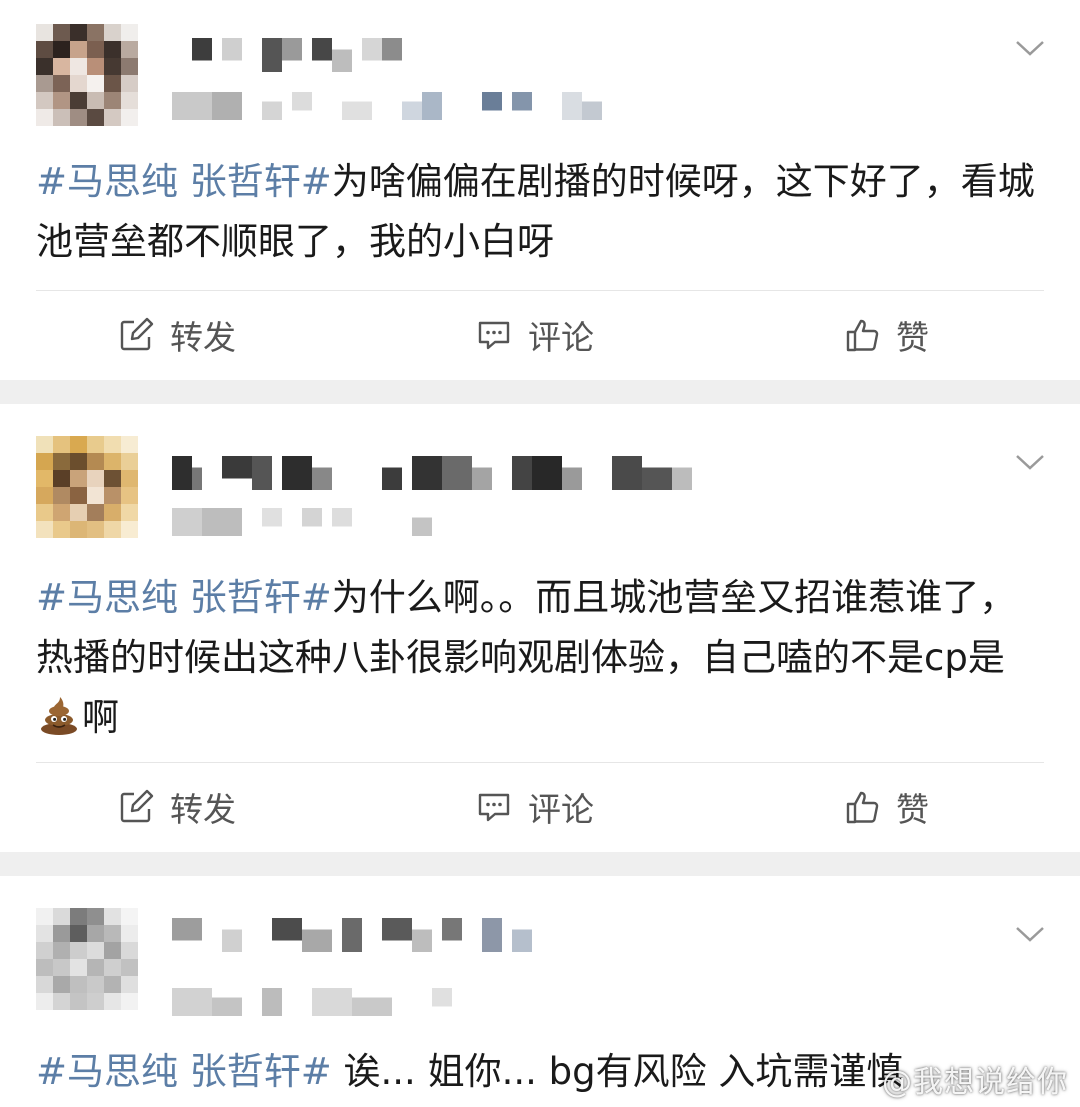 The image size is (1080, 1107). What do you see at coordinates (975, 1082) in the screenshot?
I see `watermark: @我想说给你` at bounding box center [975, 1082].